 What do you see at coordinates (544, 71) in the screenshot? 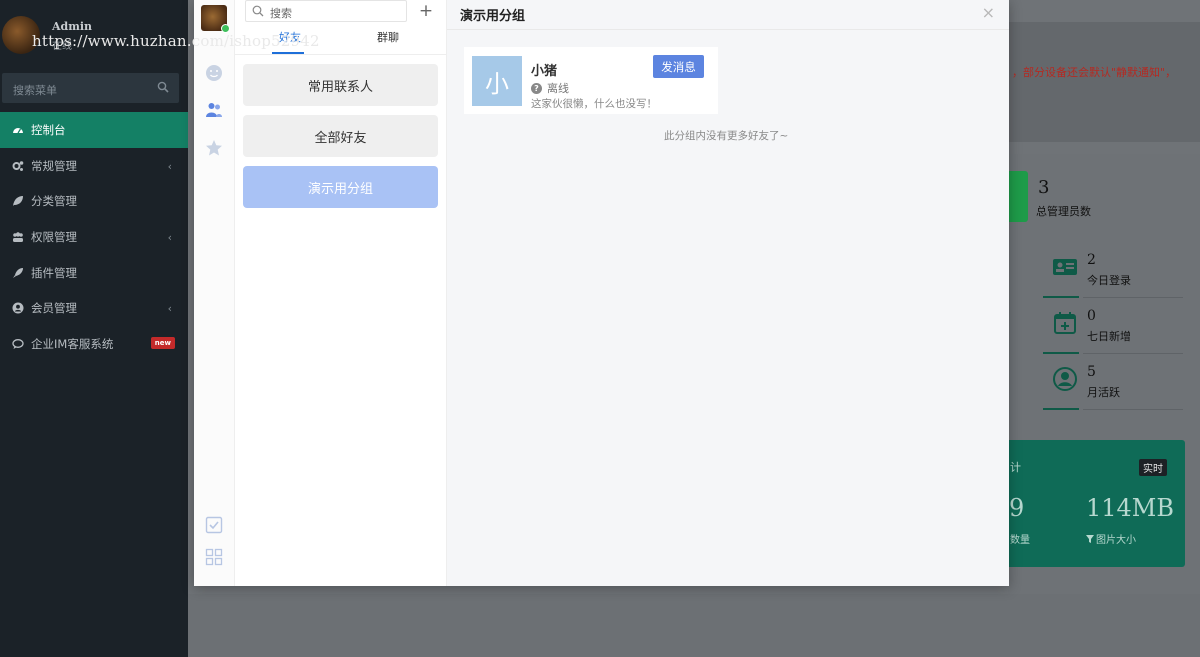
I see `friend-name: 小猪` at bounding box center [544, 71].